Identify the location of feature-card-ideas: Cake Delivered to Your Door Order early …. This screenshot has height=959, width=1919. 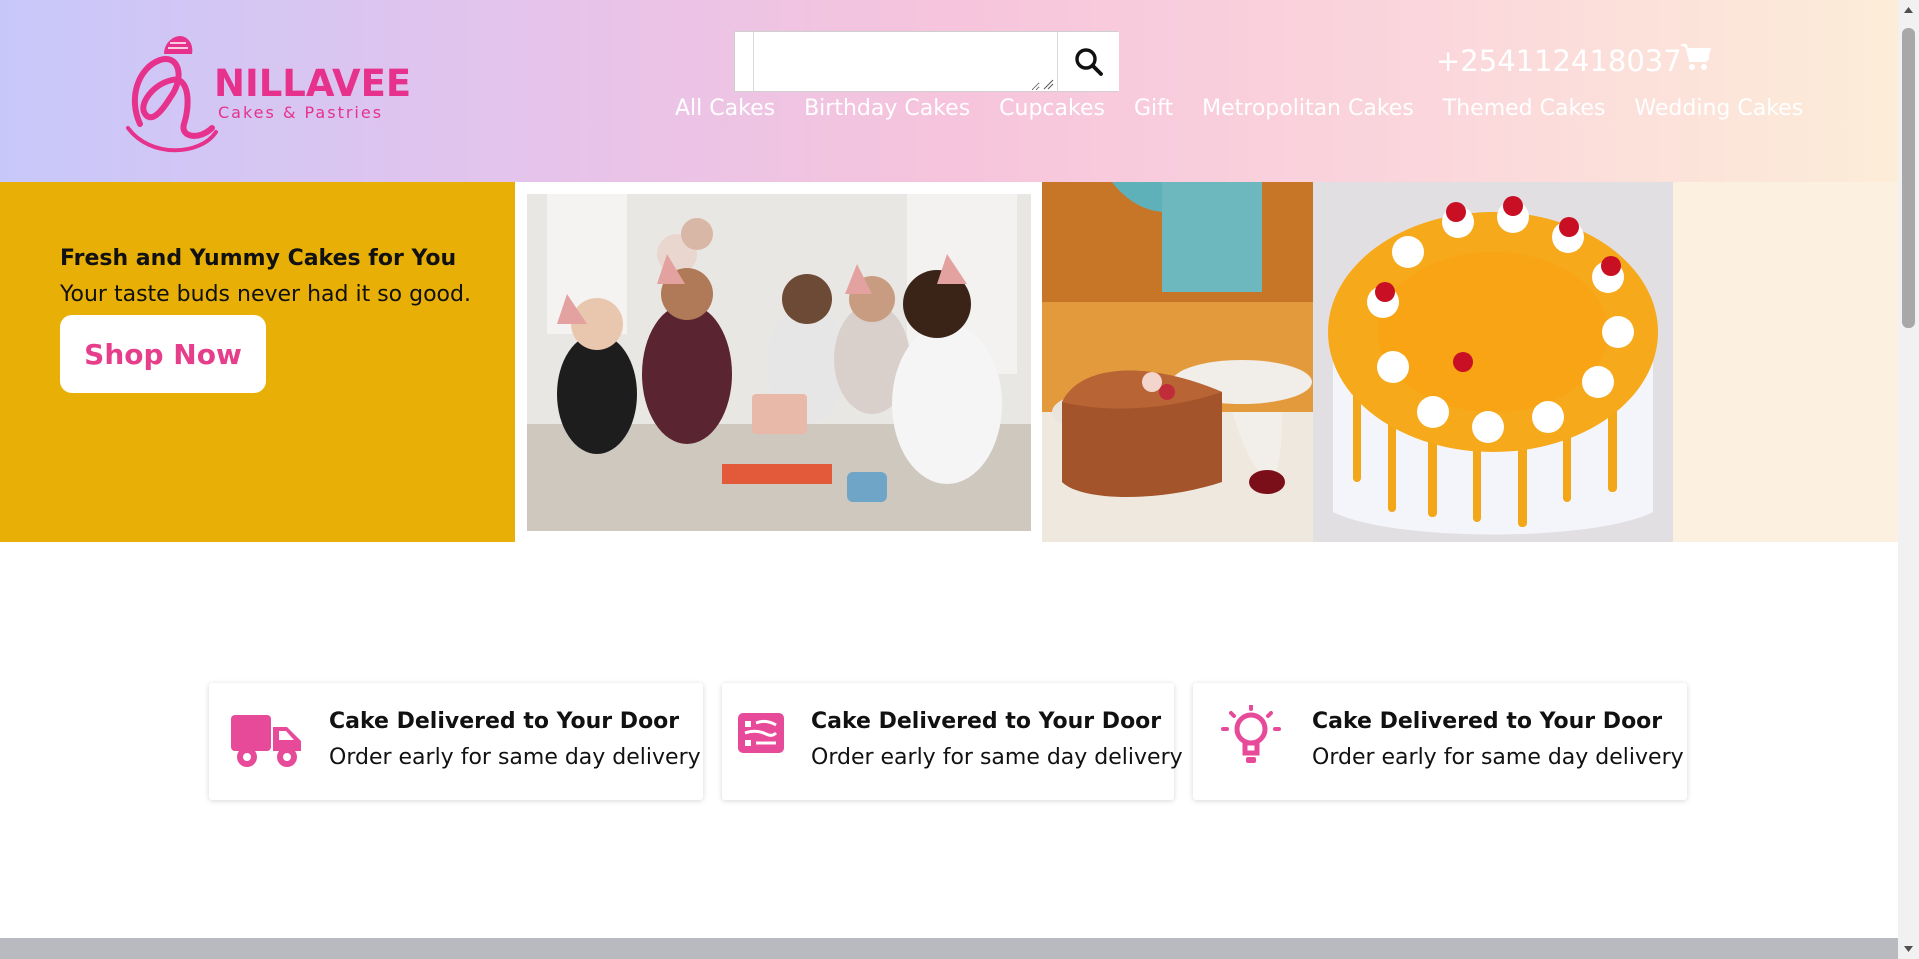
(1440, 741).